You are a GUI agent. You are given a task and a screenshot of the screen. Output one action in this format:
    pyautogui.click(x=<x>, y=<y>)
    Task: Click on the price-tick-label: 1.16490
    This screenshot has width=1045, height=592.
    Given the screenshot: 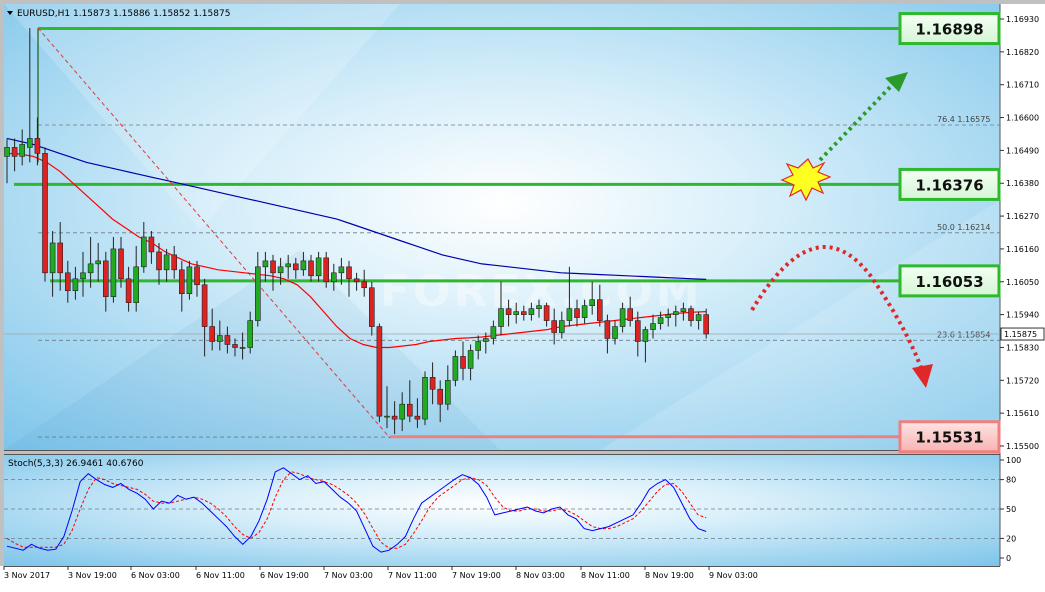 What is the action you would take?
    pyautogui.click(x=1022, y=150)
    